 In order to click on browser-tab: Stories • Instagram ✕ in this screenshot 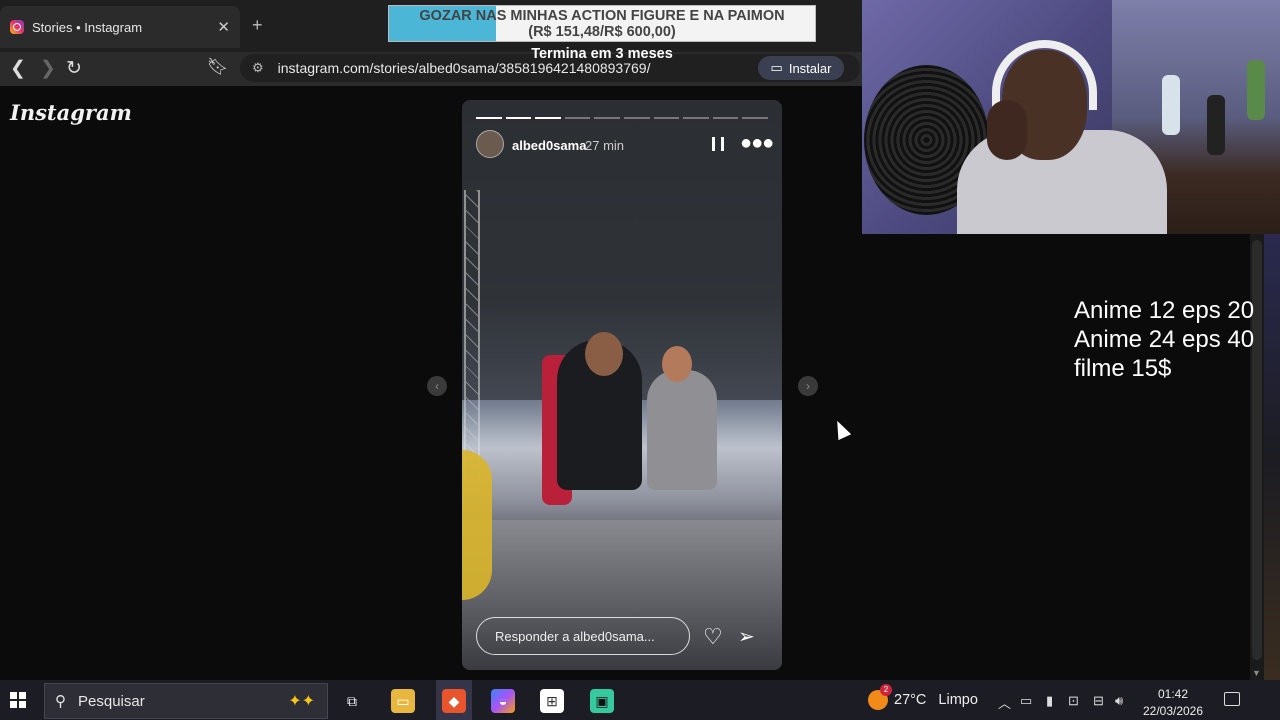, I will do `click(120, 27)`.